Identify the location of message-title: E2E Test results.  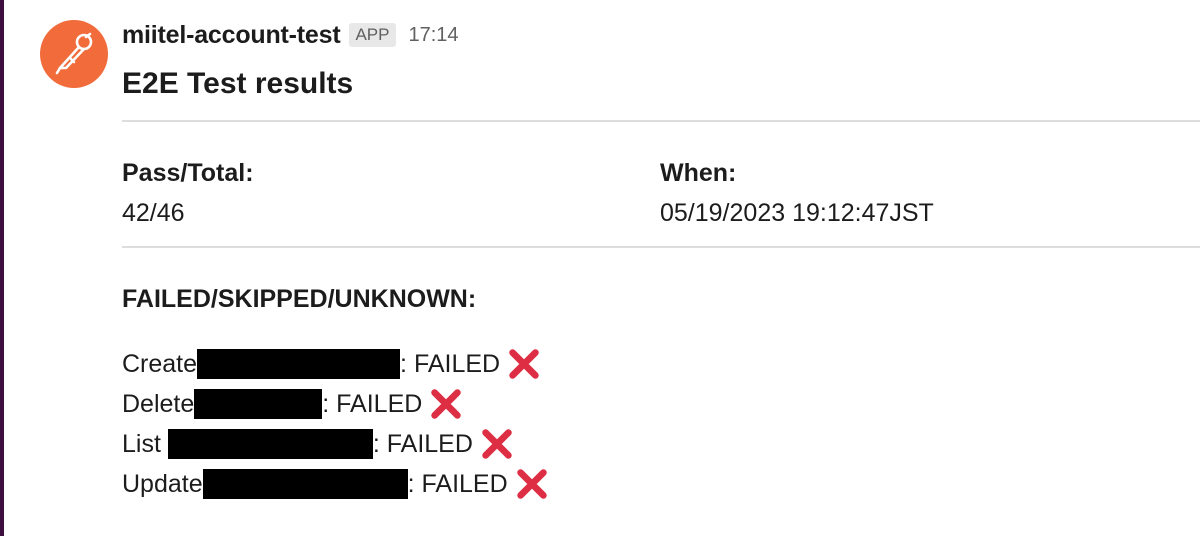
(238, 83).